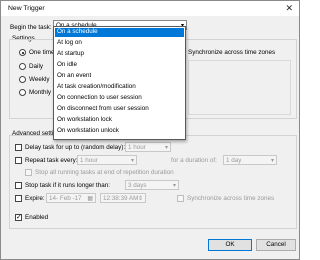 The height and width of the screenshot is (260, 320). Describe the element at coordinates (22, 92) in the screenshot. I see `radio-monthly` at that location.